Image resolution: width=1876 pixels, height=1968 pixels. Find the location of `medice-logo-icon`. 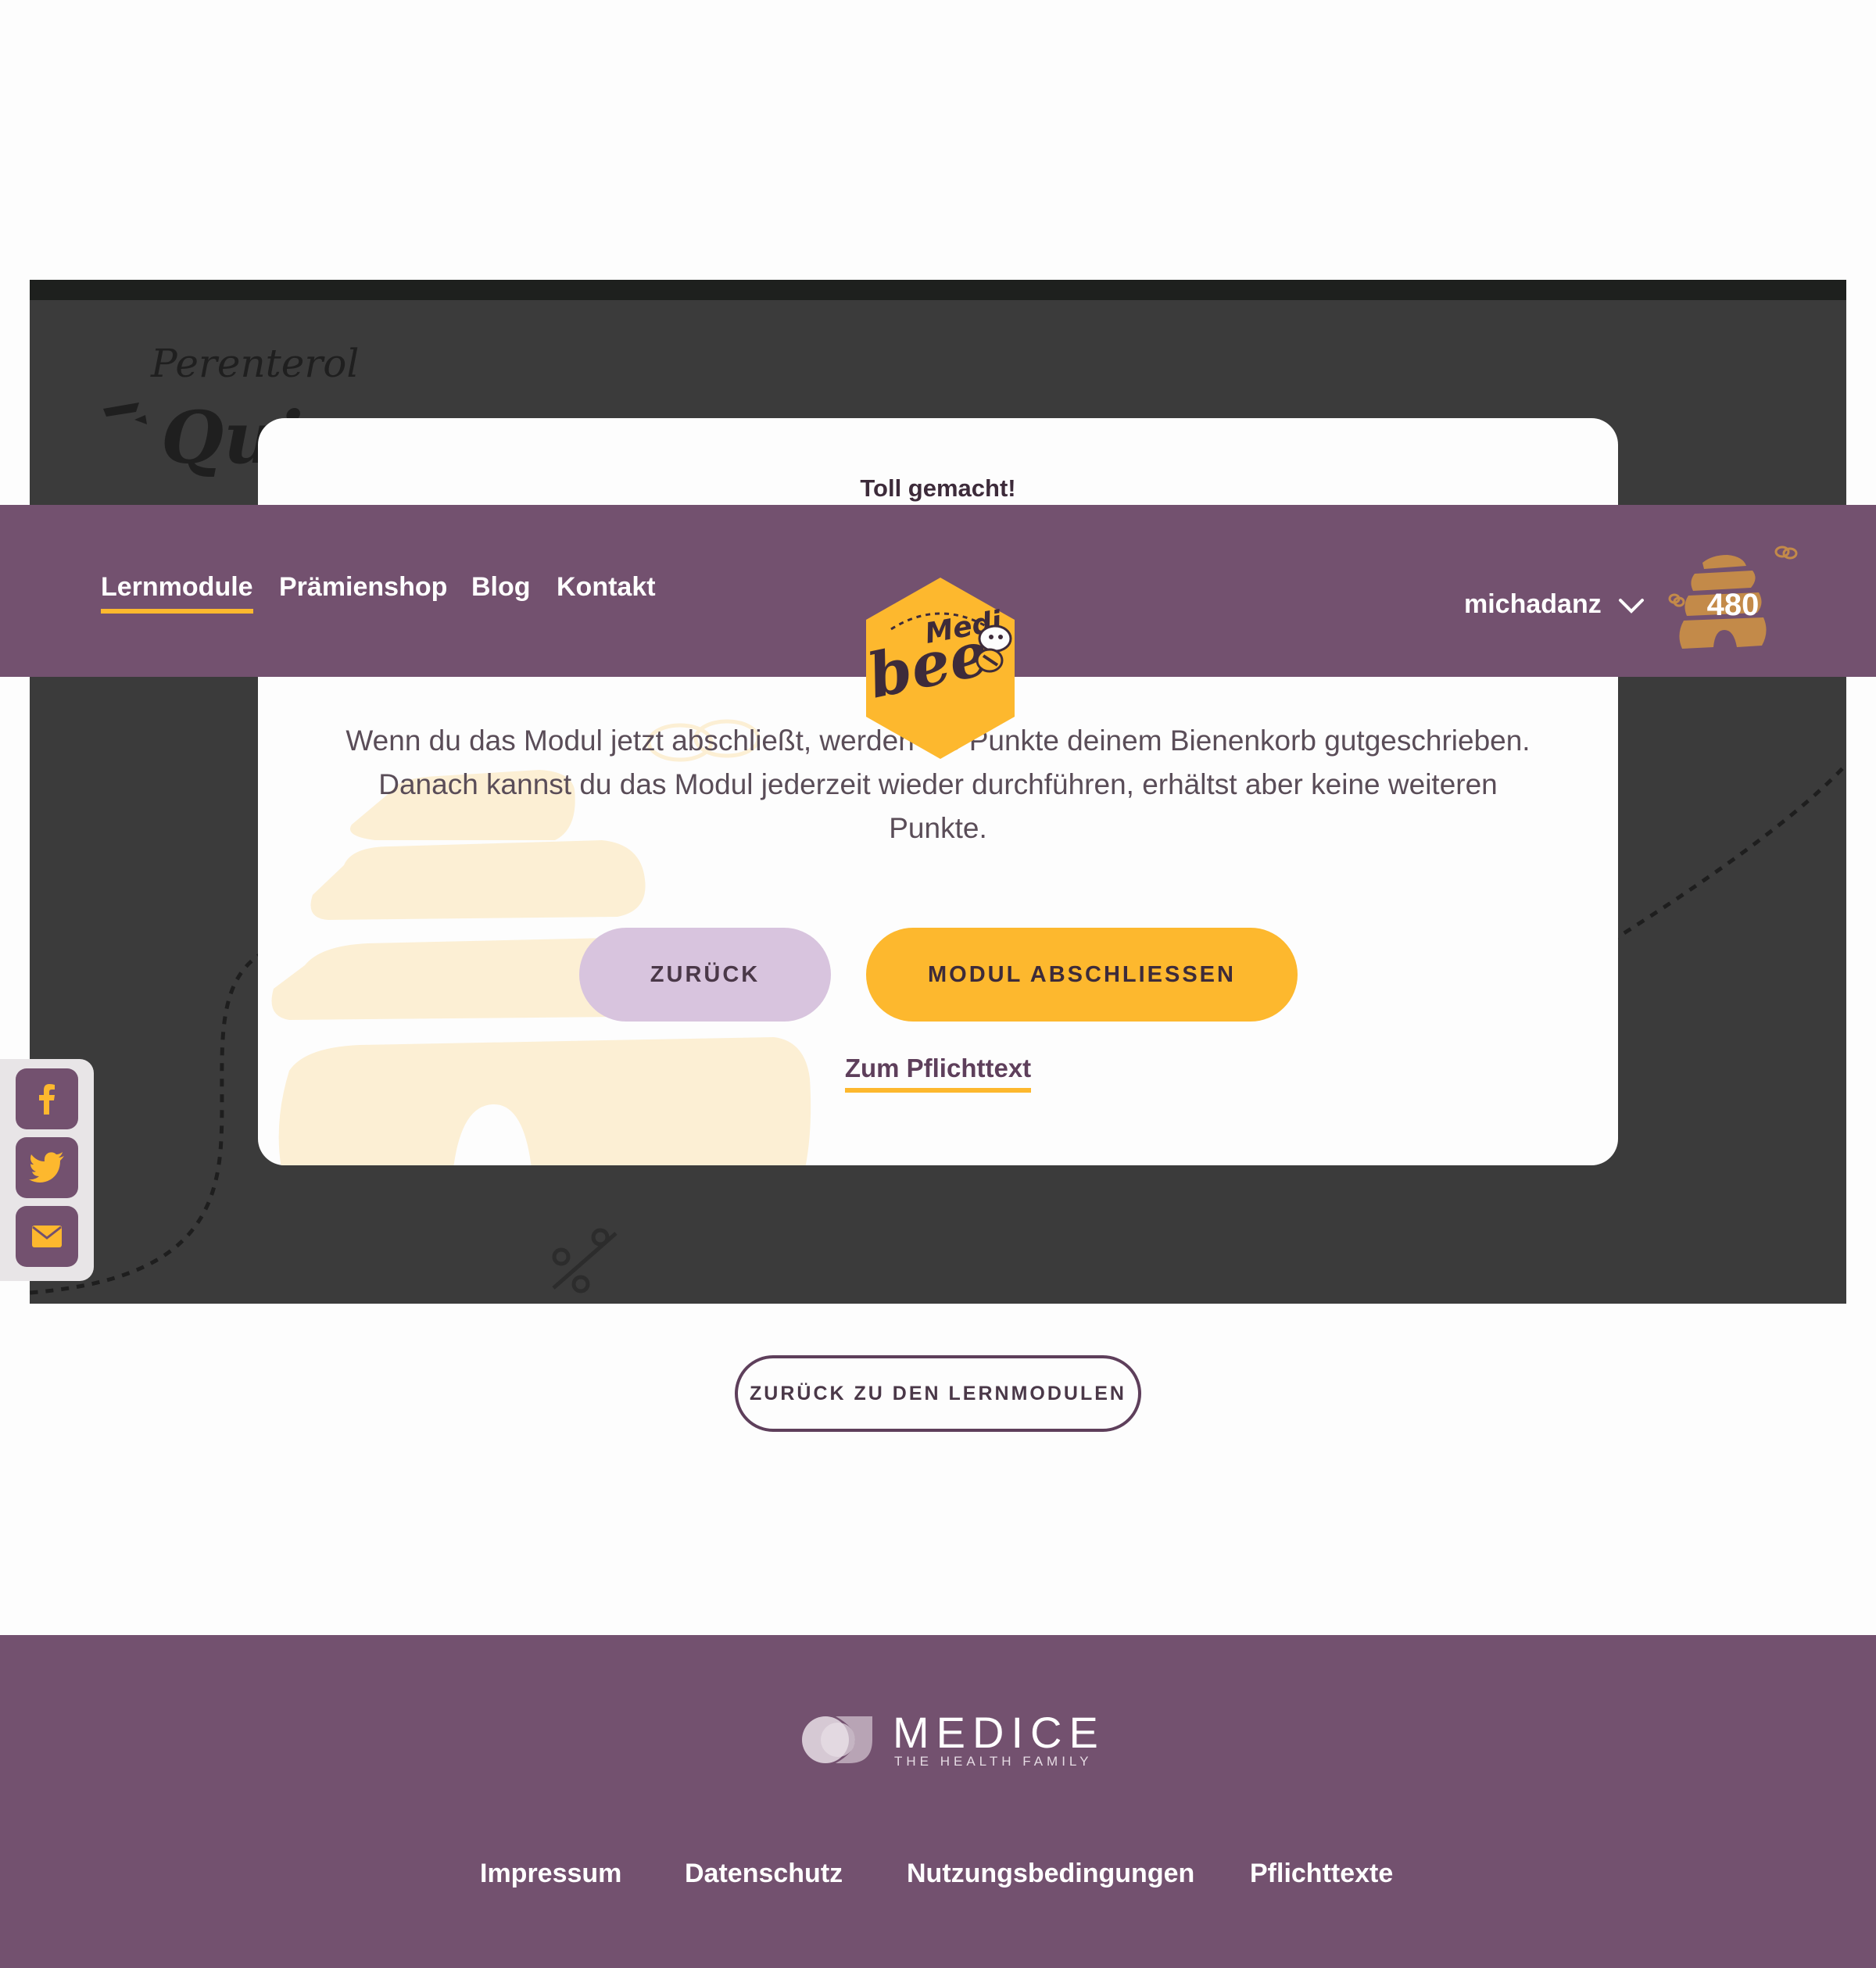

medice-logo-icon is located at coordinates (837, 1740).